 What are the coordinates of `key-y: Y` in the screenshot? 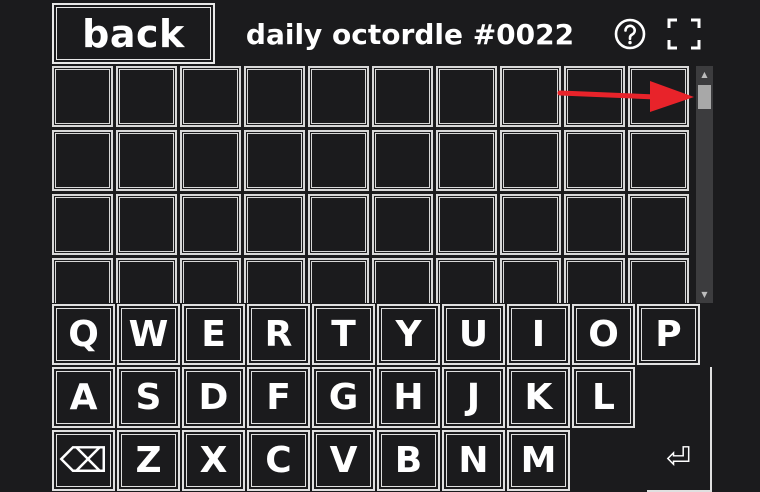 It's located at (408, 334).